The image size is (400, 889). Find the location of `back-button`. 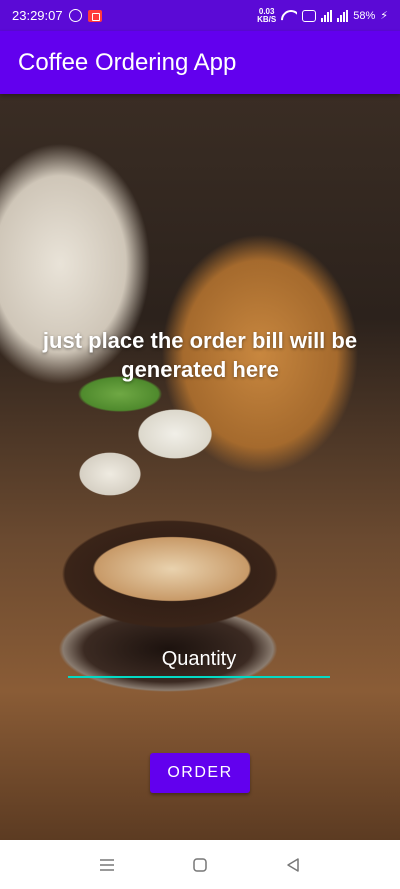

back-button is located at coordinates (293, 865).